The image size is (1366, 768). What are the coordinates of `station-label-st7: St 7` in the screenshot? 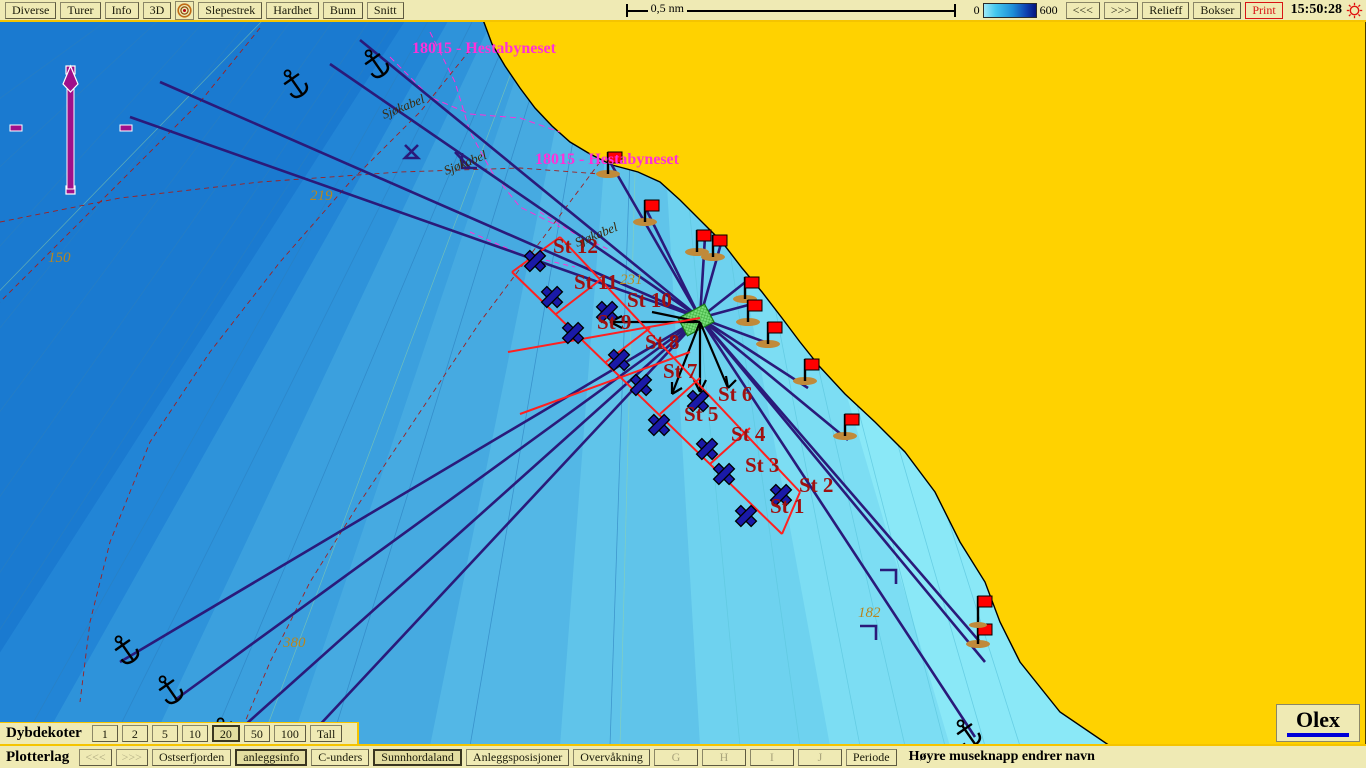 It's located at (680, 371).